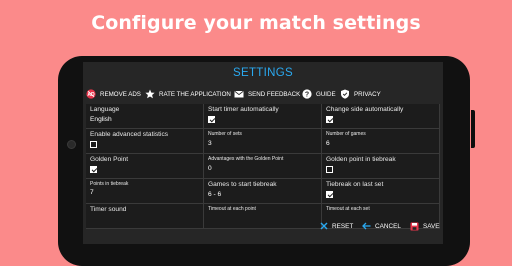  I want to click on setting-label: Golden Point, so click(109, 159).